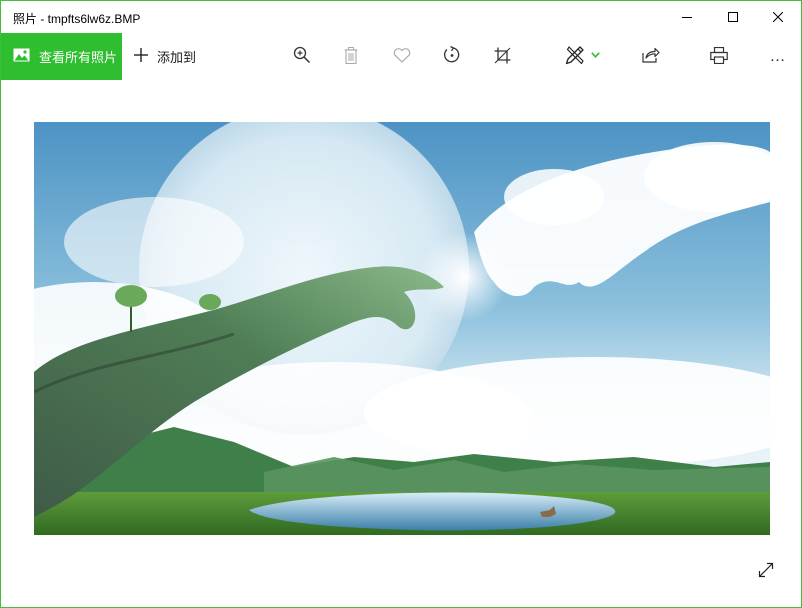 This screenshot has width=802, height=608. I want to click on chevron-down-icon, so click(595, 55).